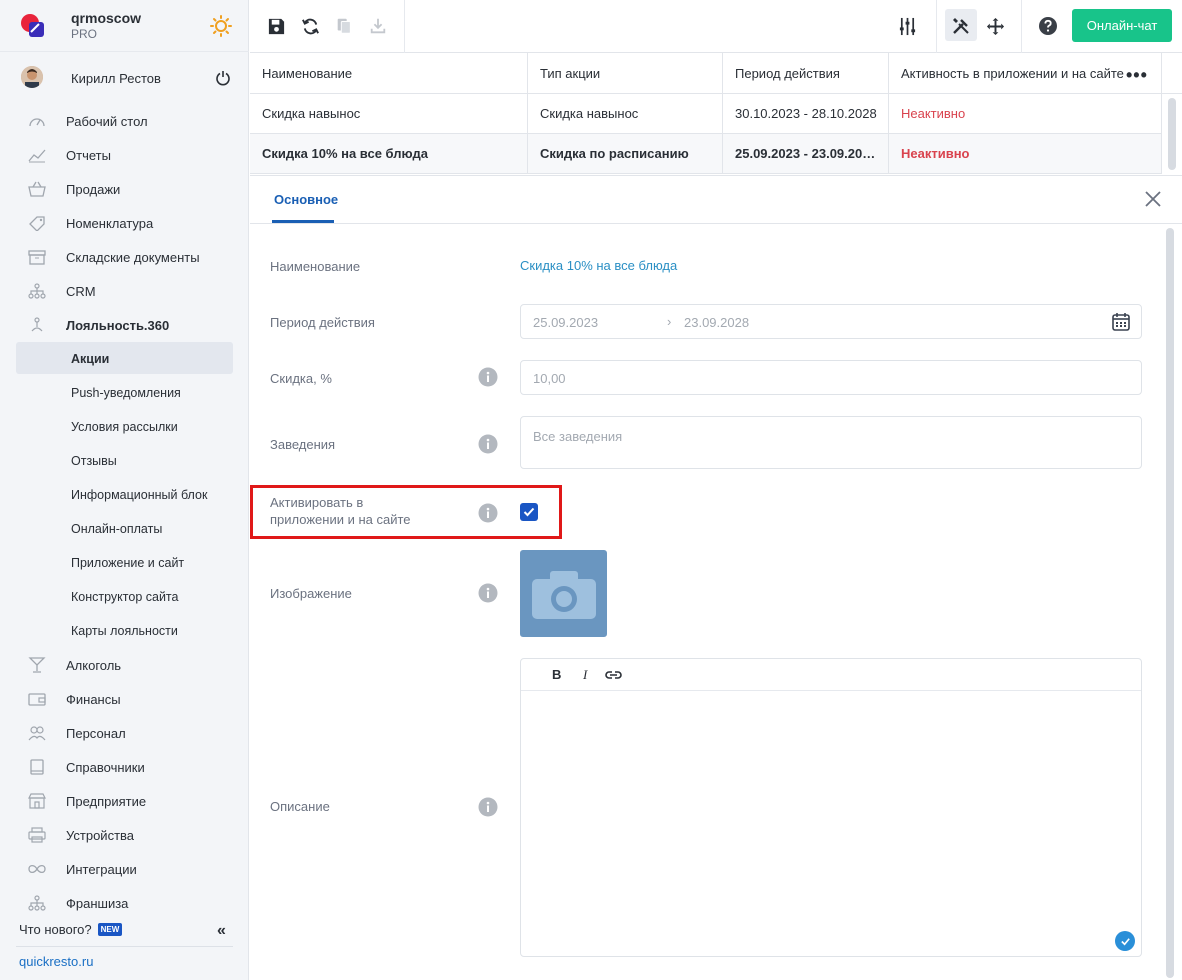 This screenshot has height=980, width=1182. Describe the element at coordinates (124, 869) in the screenshot. I see `sidebar-item-integrations: Интеграции` at that location.